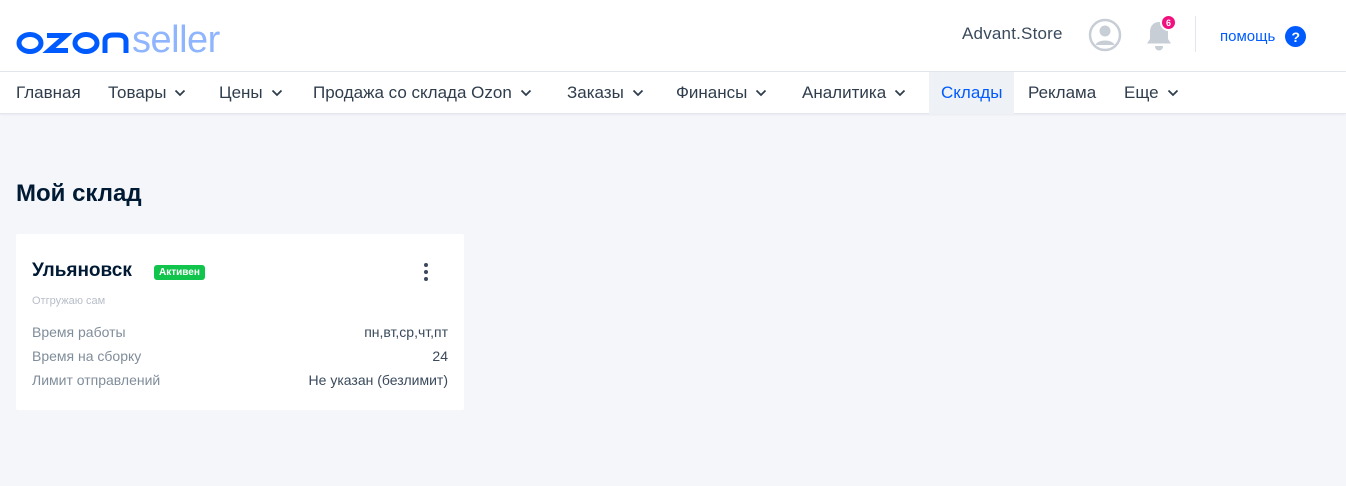  I want to click on store-name: Advant.Store, so click(1012, 34).